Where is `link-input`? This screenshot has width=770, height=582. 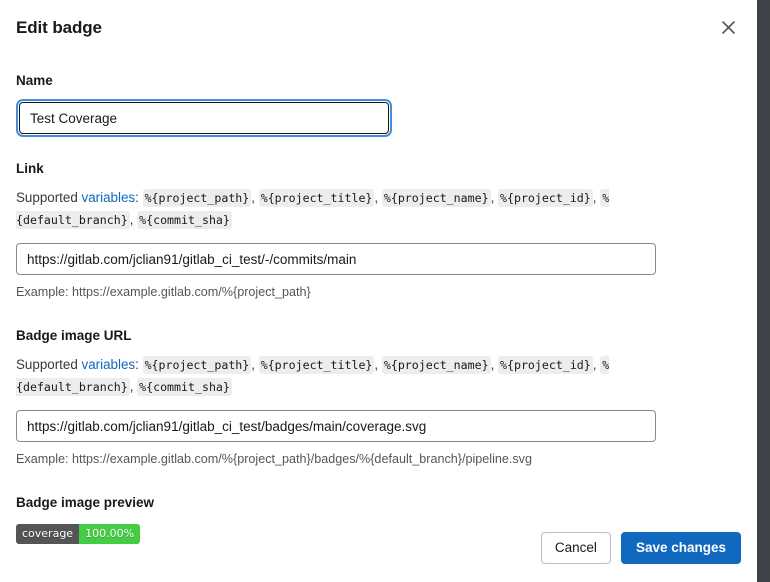 link-input is located at coordinates (336, 259).